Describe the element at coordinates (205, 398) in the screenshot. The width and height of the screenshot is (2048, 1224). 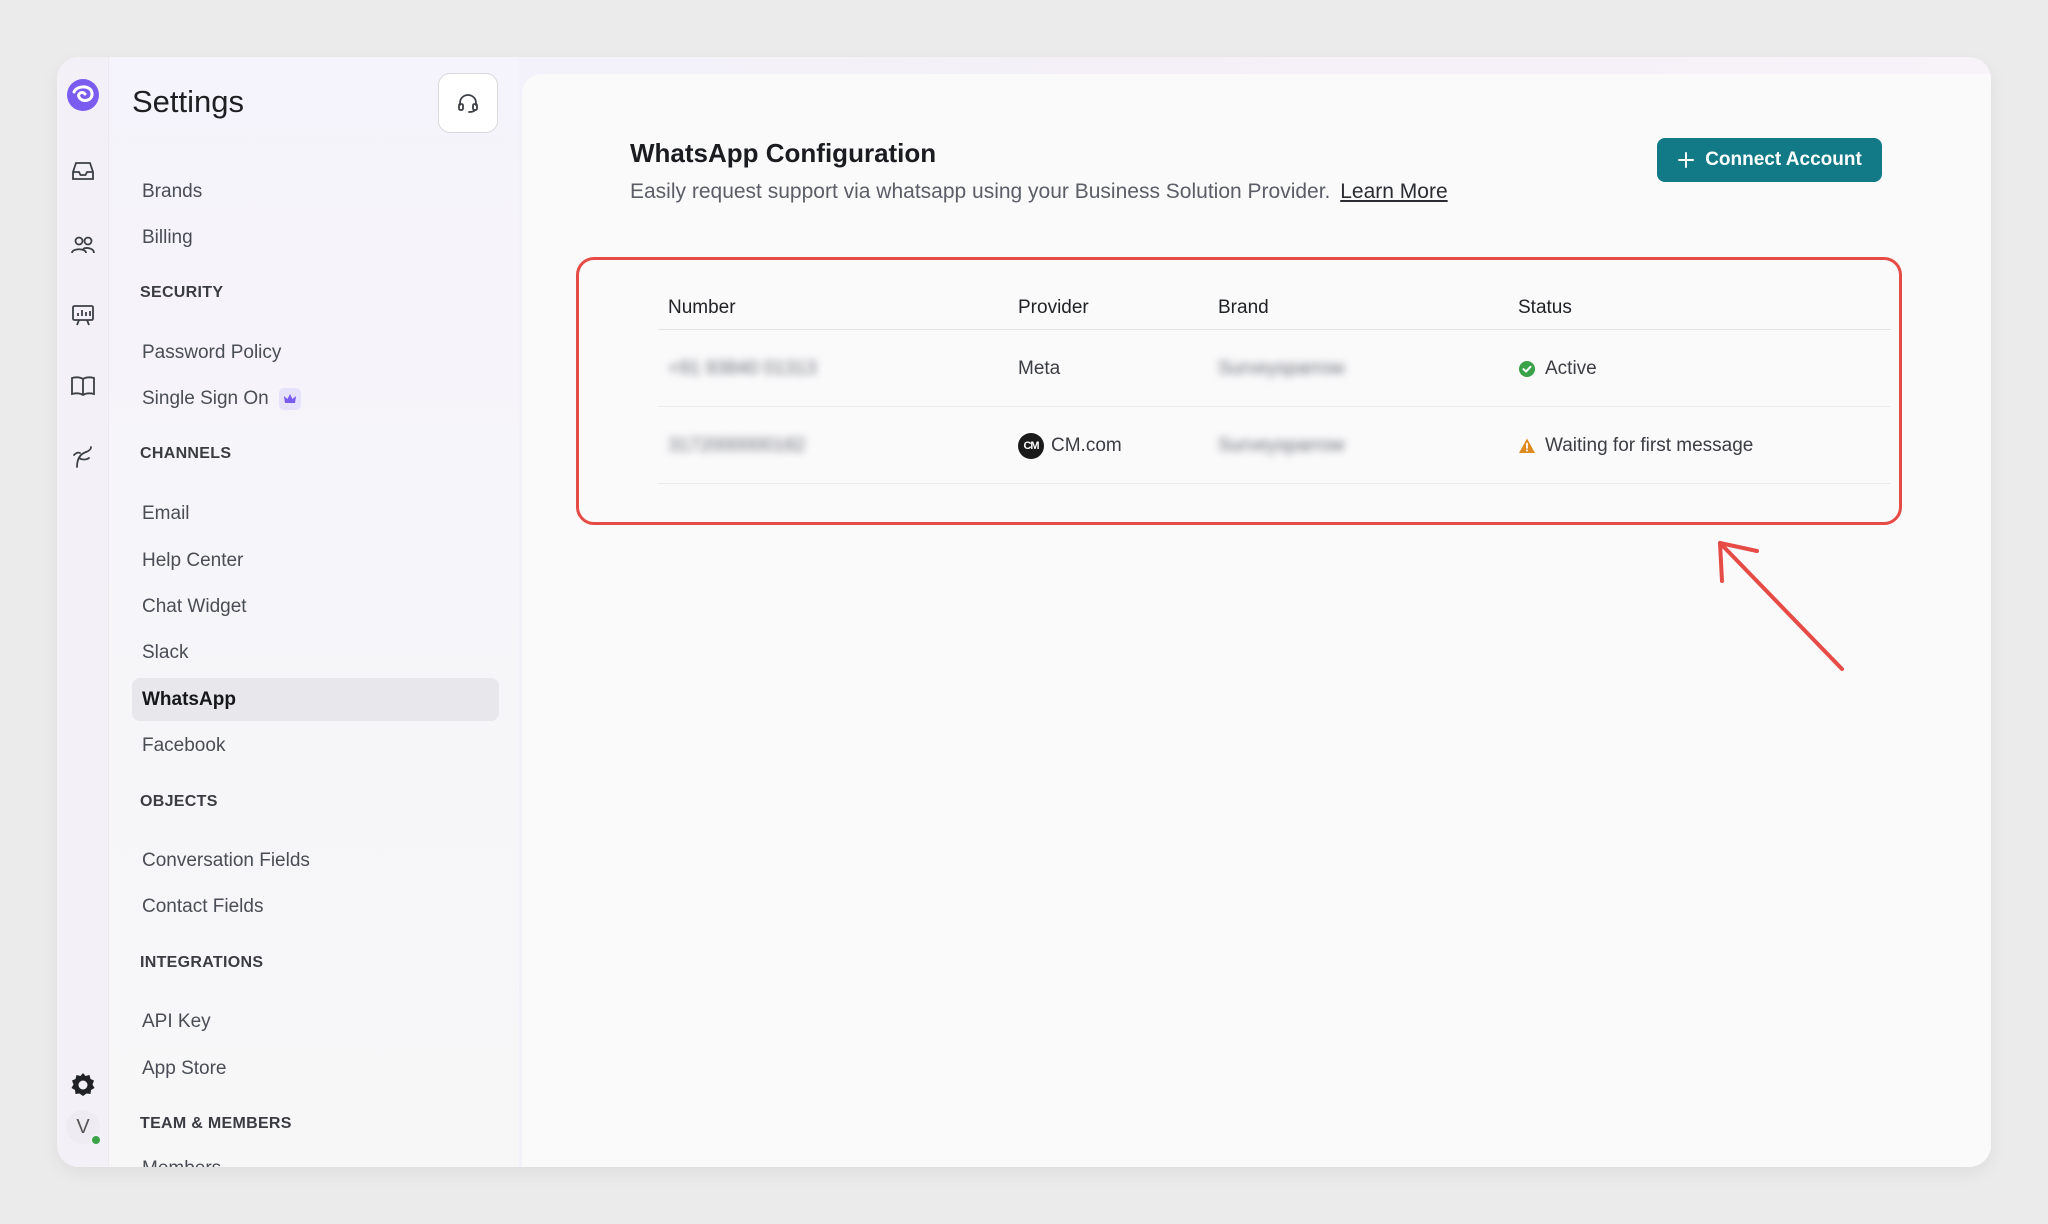
I see `sidebar-item-label: Single Sign On` at that location.